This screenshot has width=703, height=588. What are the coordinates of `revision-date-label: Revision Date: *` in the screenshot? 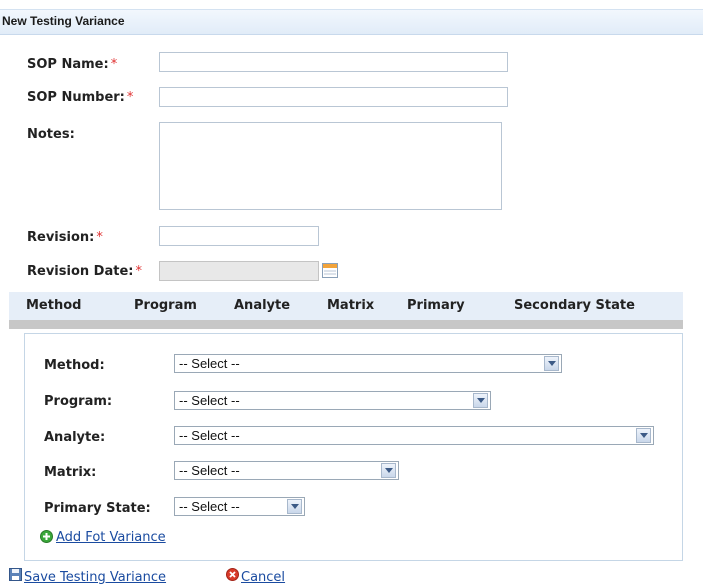 It's located at (84, 271).